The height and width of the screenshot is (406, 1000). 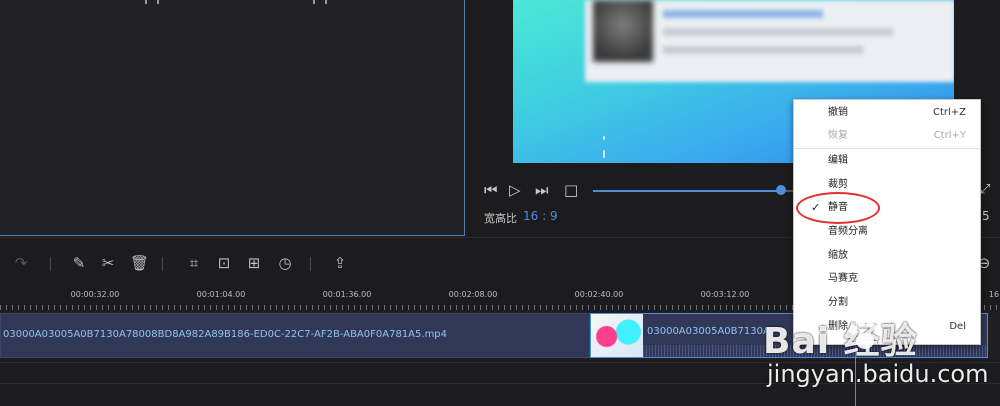 What do you see at coordinates (838, 112) in the screenshot?
I see `menu-item-label: 撤销` at bounding box center [838, 112].